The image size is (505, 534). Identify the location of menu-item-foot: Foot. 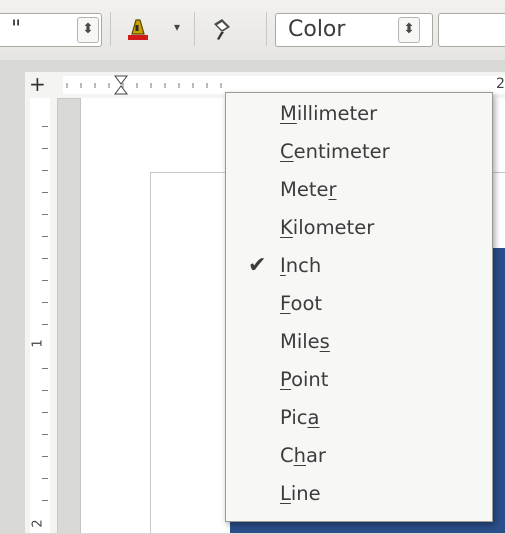
(359, 304).